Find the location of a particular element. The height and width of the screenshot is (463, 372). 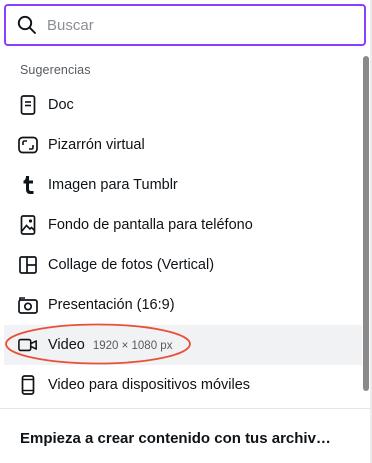

suggestion-label: Imagen para Tumblr is located at coordinates (113, 185).